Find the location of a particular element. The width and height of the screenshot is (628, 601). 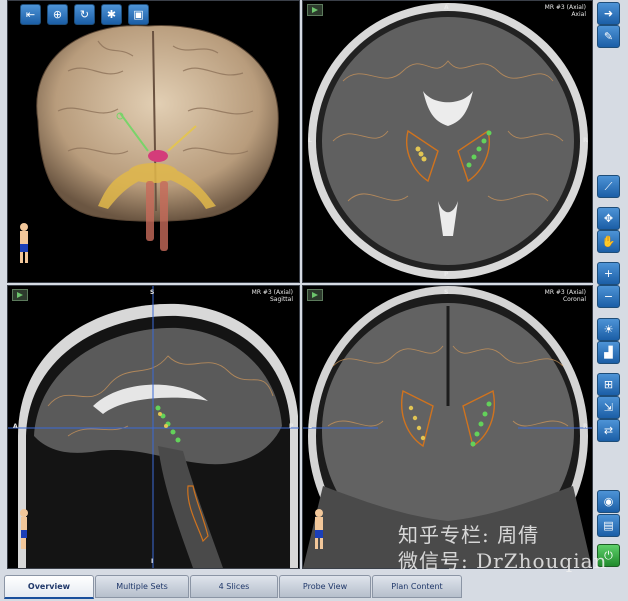

rotate-icon: ↻ is located at coordinates (84, 14).